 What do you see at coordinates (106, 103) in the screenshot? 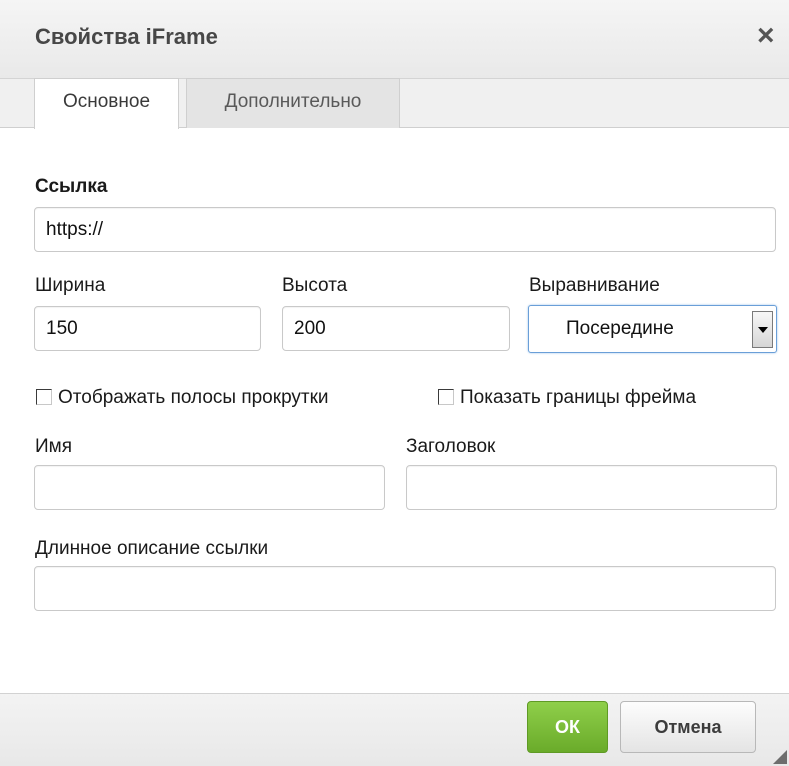
I see `tab-basic: Основное` at bounding box center [106, 103].